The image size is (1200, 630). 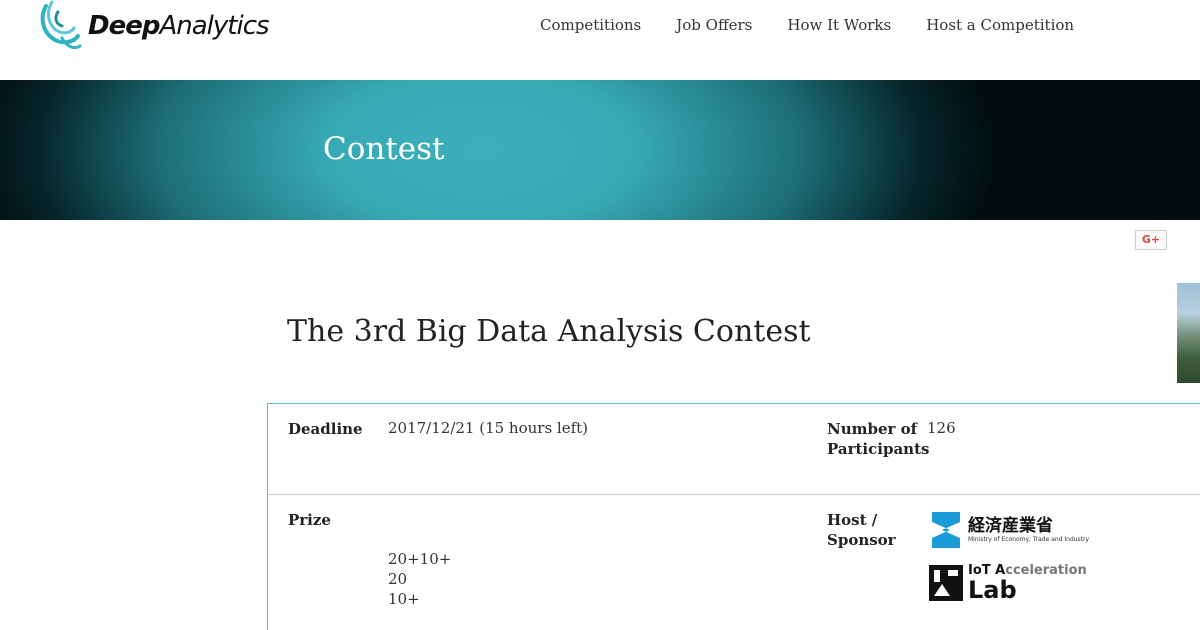 I want to click on prize-first: 20+10+, so click(x=420, y=559).